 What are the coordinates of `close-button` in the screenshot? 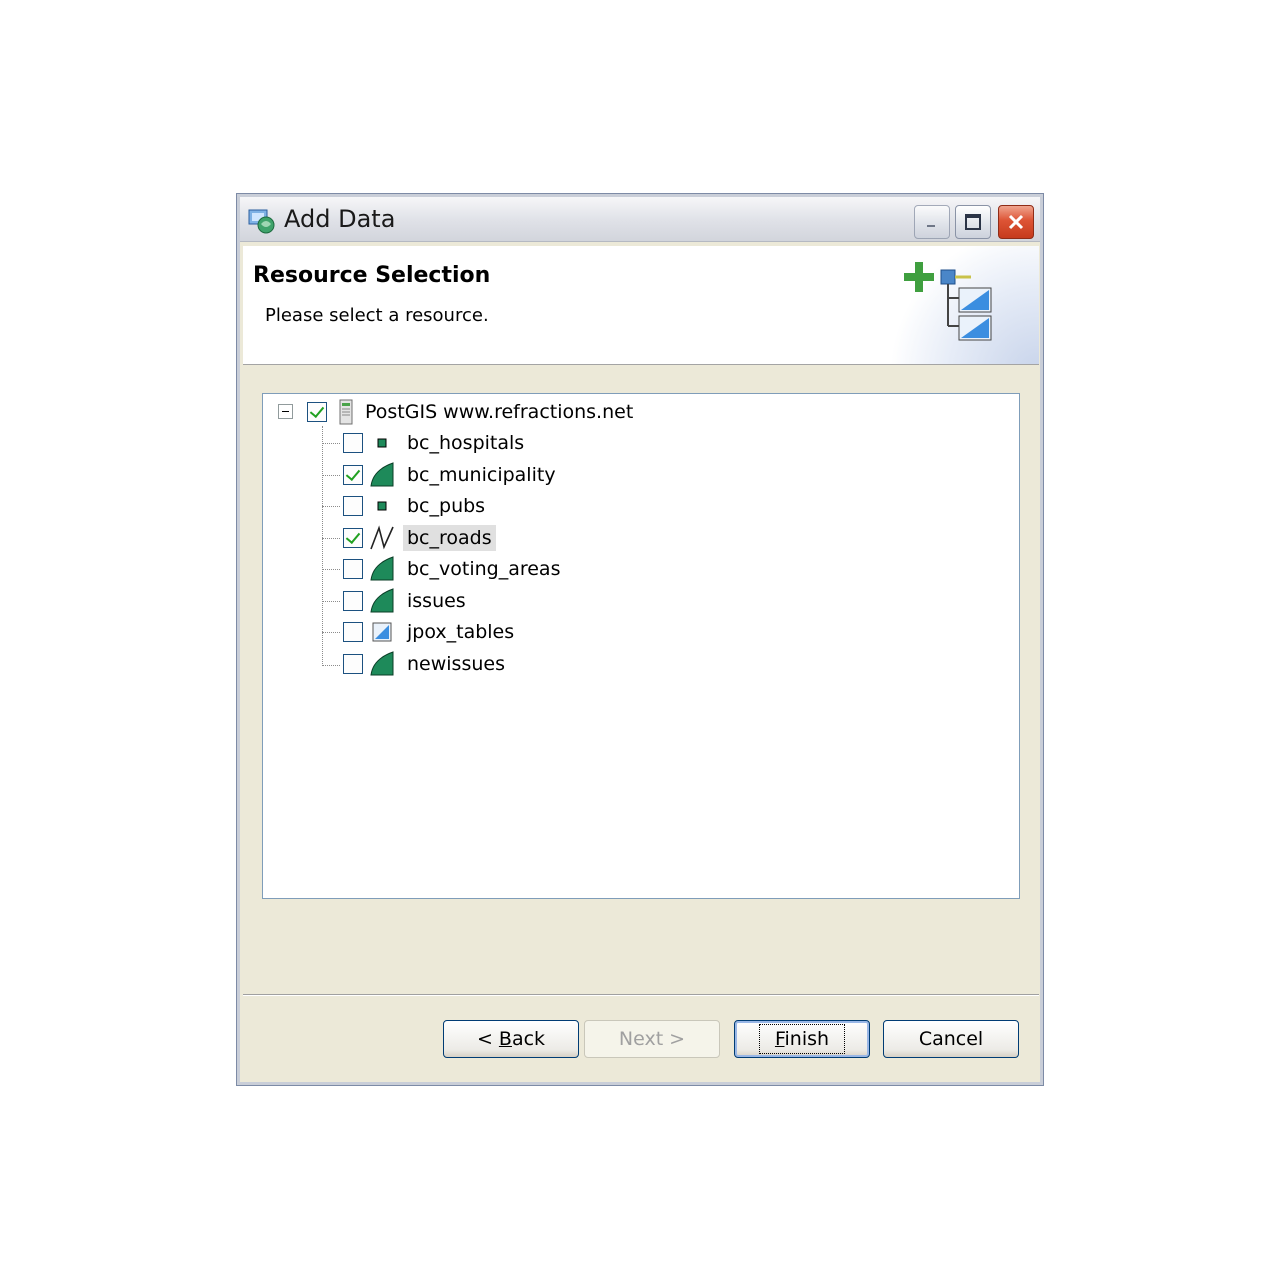 It's located at (1016, 222).